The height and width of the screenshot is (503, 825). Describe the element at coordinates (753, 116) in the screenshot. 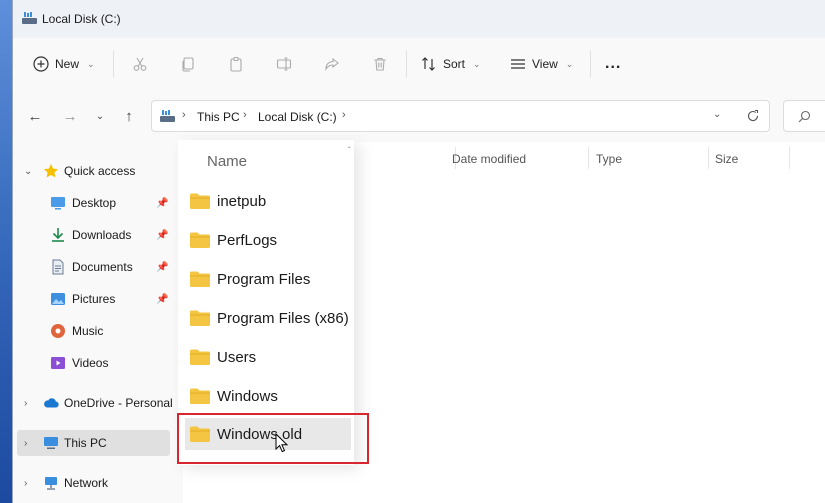

I see `refresh-icon` at that location.